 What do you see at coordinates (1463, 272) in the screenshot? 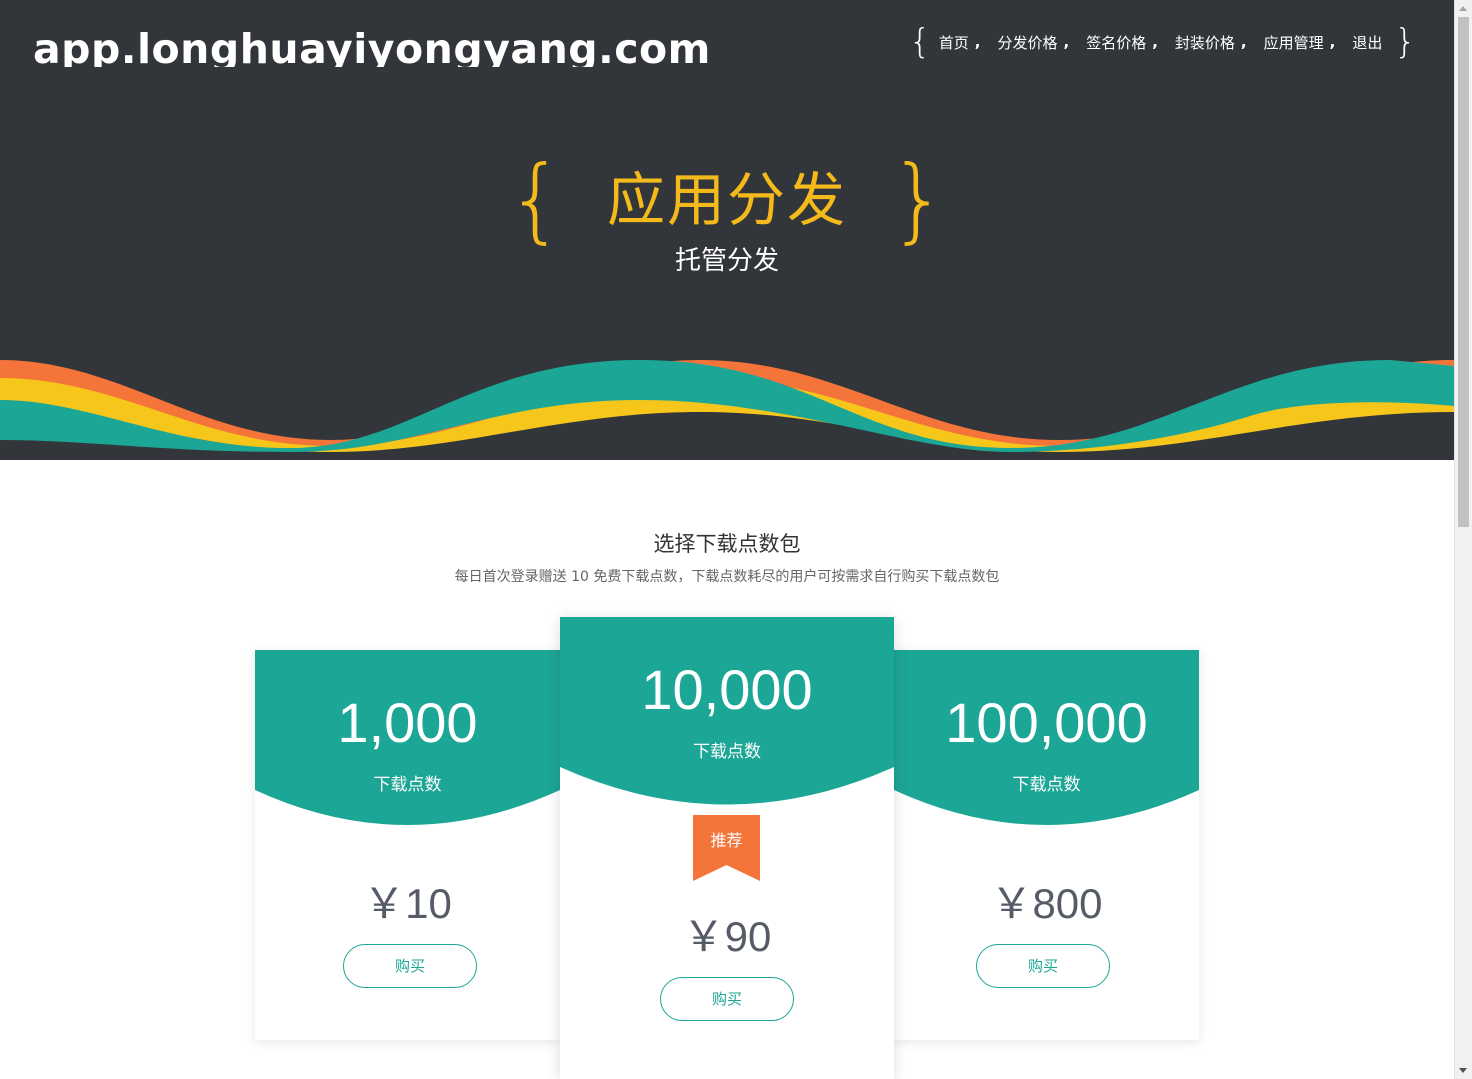
I see `scrollbar-thumb` at bounding box center [1463, 272].